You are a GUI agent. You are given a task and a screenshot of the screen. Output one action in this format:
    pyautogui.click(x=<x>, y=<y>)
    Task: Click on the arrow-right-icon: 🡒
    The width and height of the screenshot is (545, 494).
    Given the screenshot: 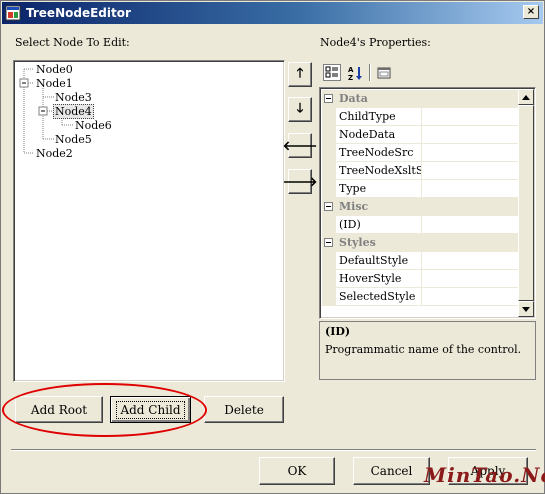 What is the action you would take?
    pyautogui.click(x=300, y=182)
    